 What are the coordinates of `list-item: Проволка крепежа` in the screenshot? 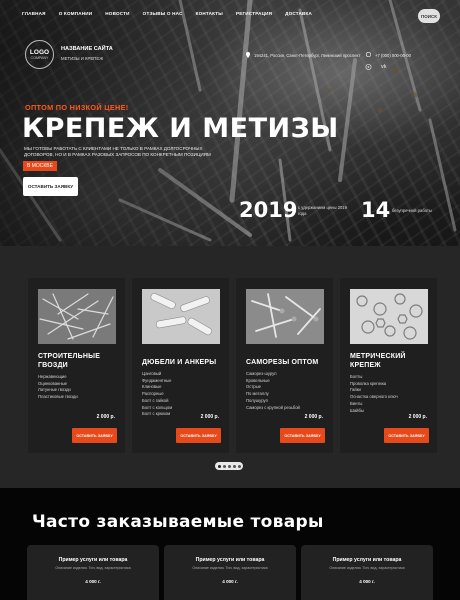 It's located at (368, 383).